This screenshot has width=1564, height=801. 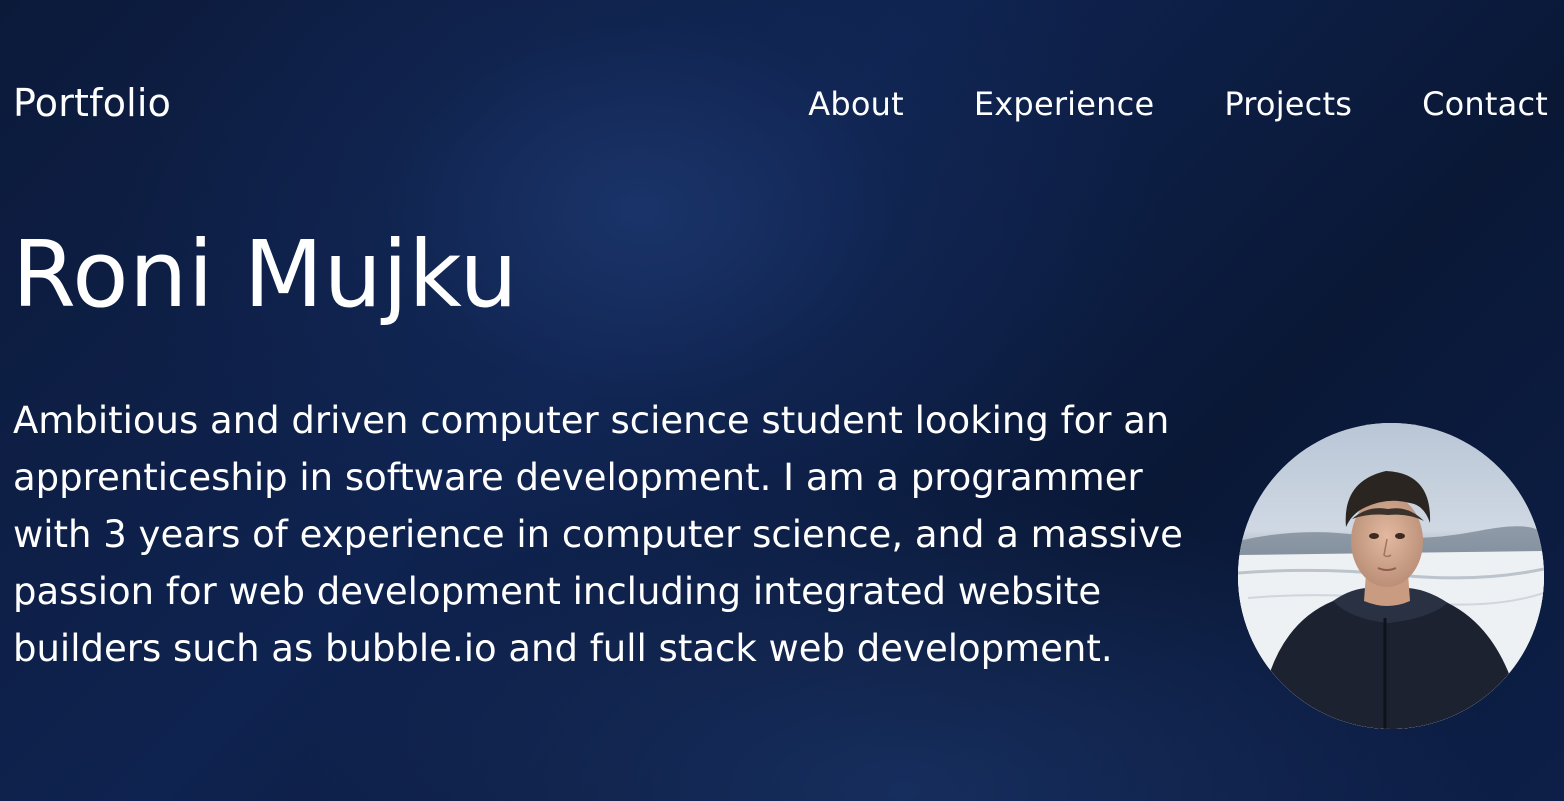 I want to click on nav-link-experience: Experience, so click(x=1064, y=104).